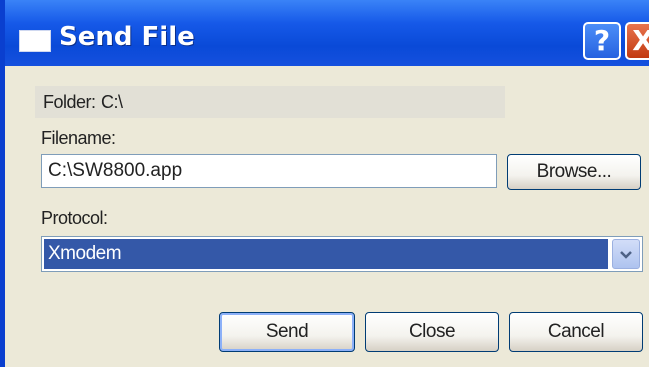  I want to click on chevron-down-icon, so click(626, 255).